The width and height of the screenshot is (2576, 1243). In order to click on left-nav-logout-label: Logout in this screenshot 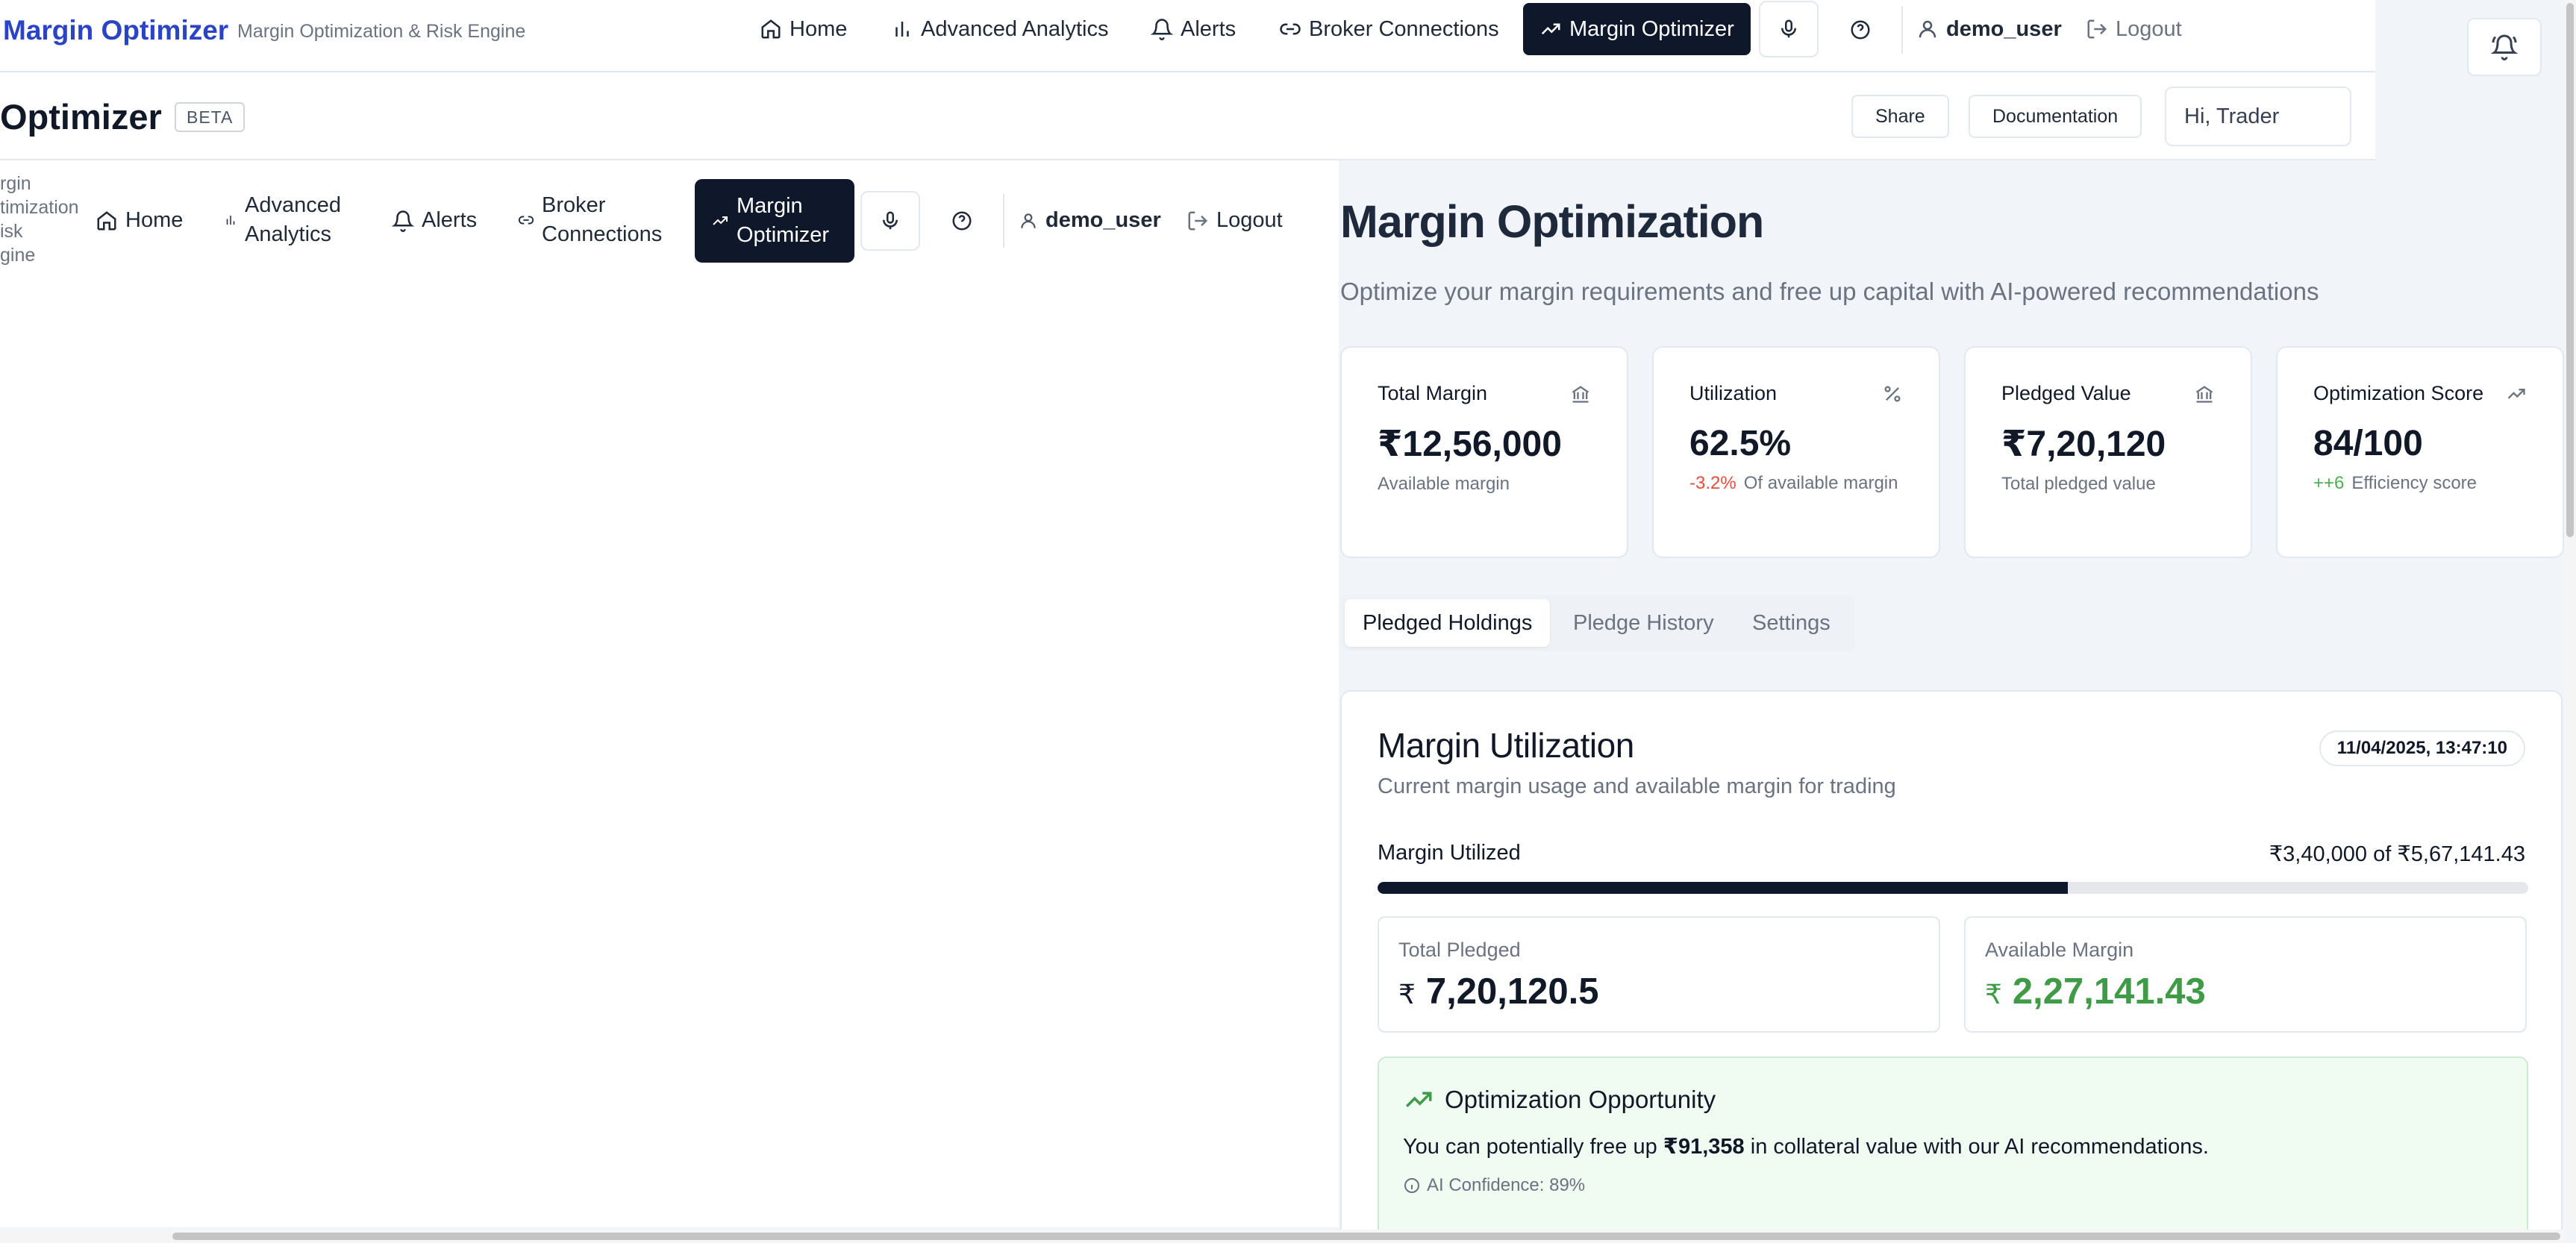, I will do `click(1249, 220)`.